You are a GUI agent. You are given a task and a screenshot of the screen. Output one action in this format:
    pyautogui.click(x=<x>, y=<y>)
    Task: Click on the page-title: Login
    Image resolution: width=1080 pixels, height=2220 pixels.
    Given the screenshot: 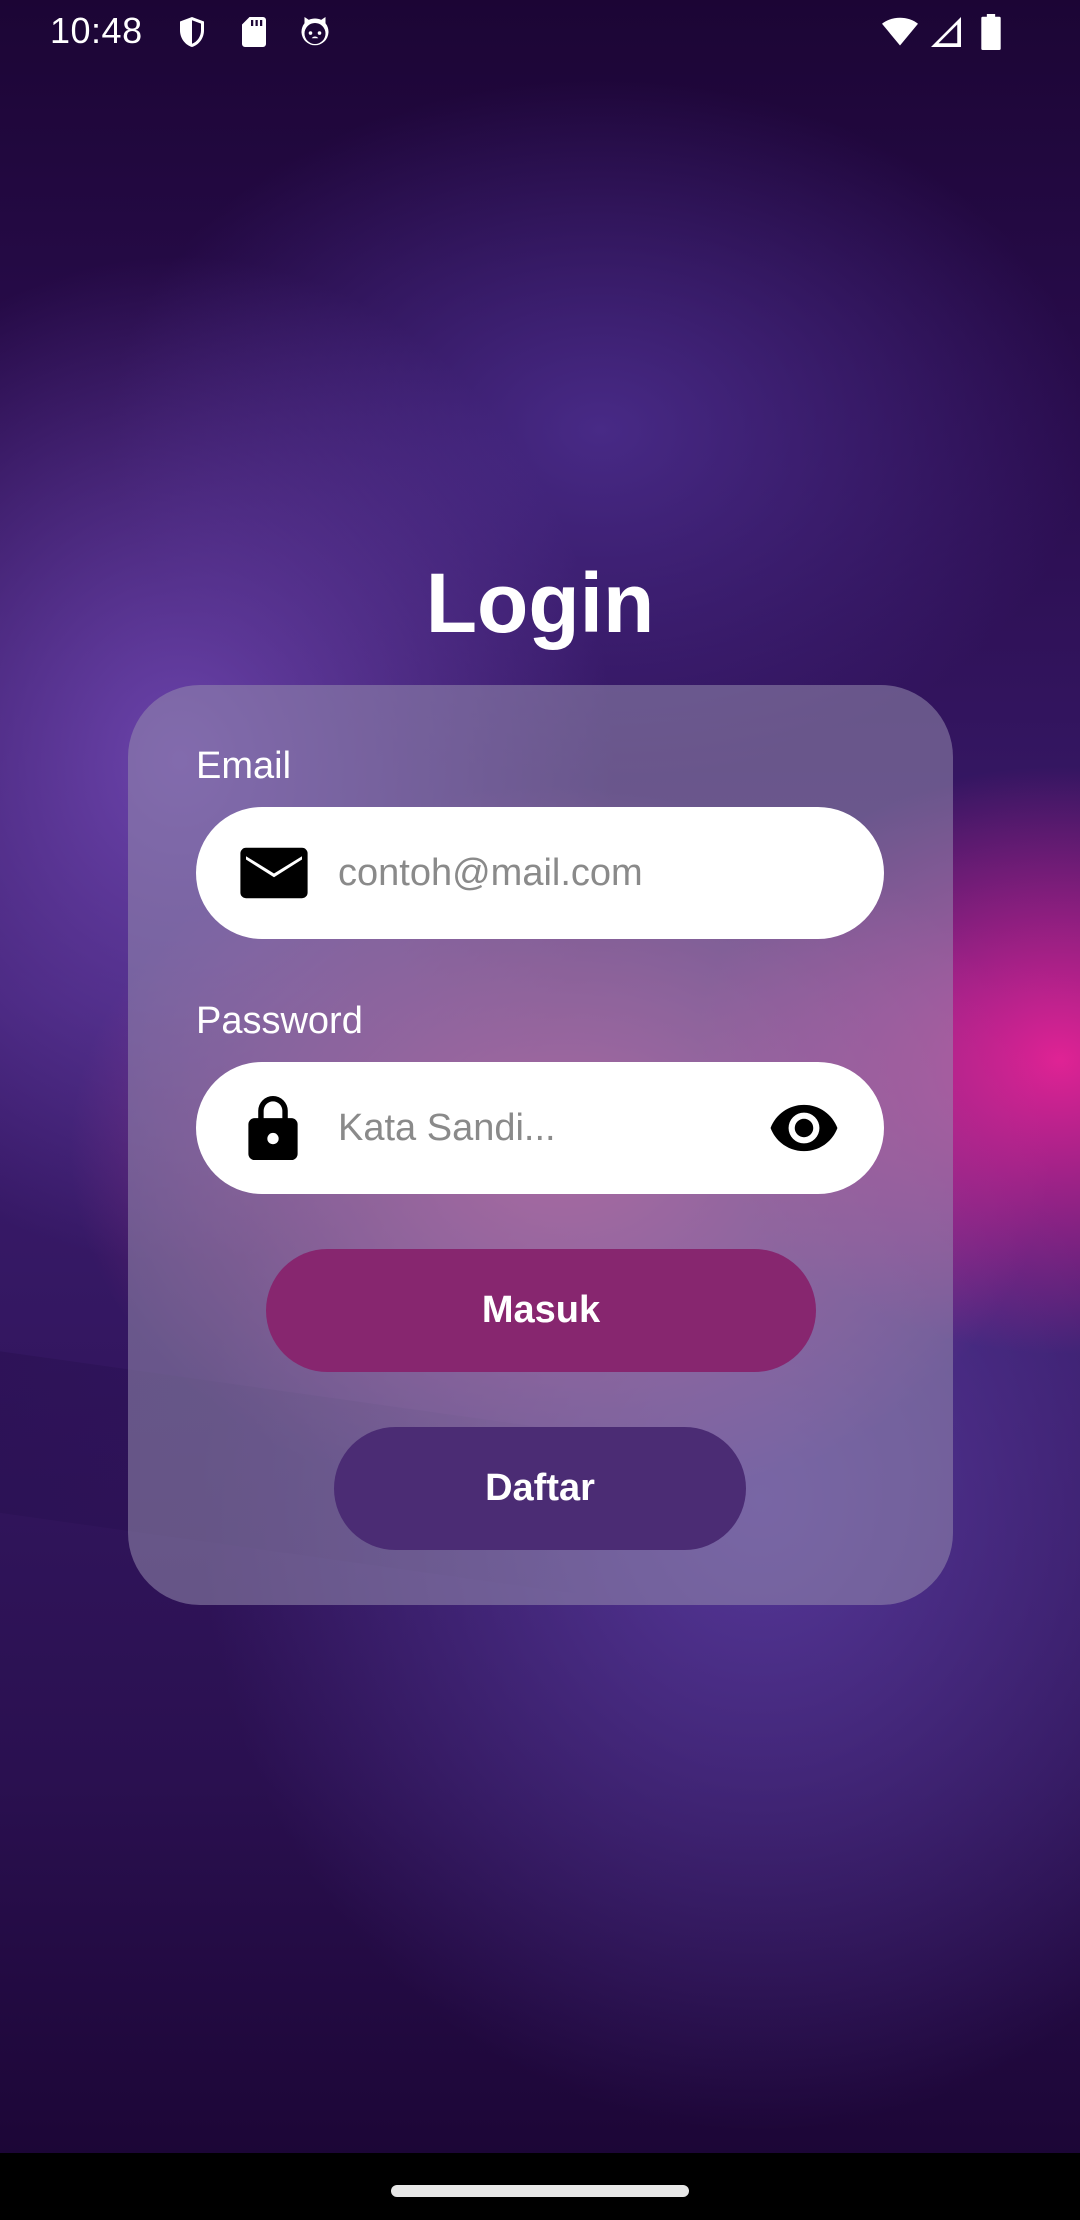 What is the action you would take?
    pyautogui.click(x=540, y=603)
    